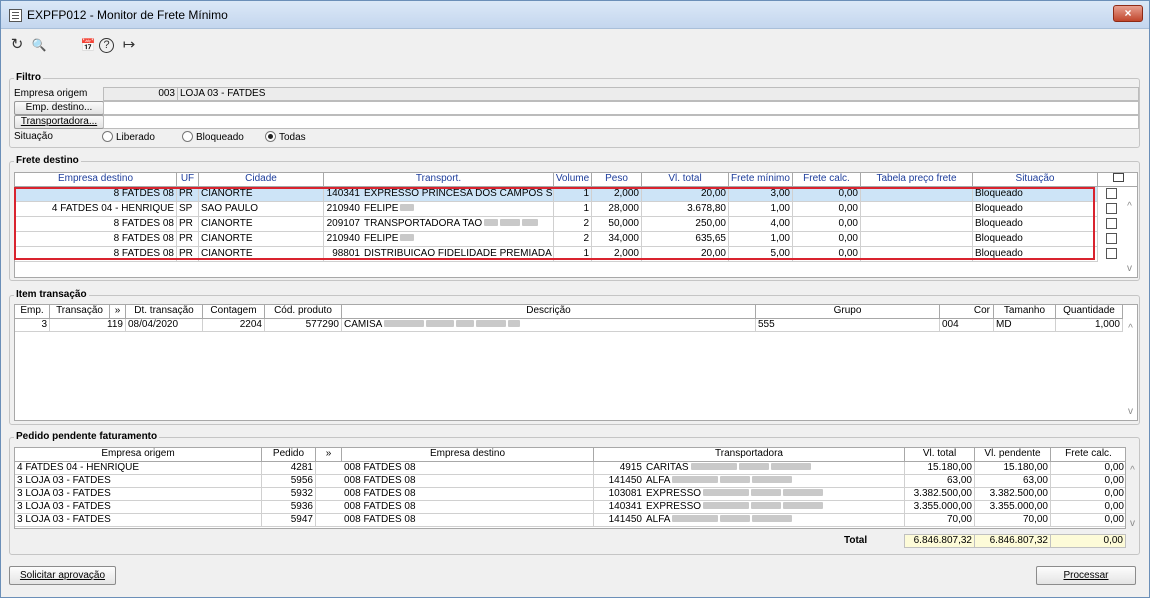 This screenshot has width=1150, height=598. What do you see at coordinates (138, 455) in the screenshot?
I see `col-empresa-origem: Empresa origem` at bounding box center [138, 455].